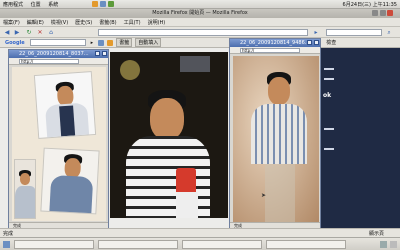  I want to click on clock: 6月24日(三) 上午11:35, so click(370, 4).